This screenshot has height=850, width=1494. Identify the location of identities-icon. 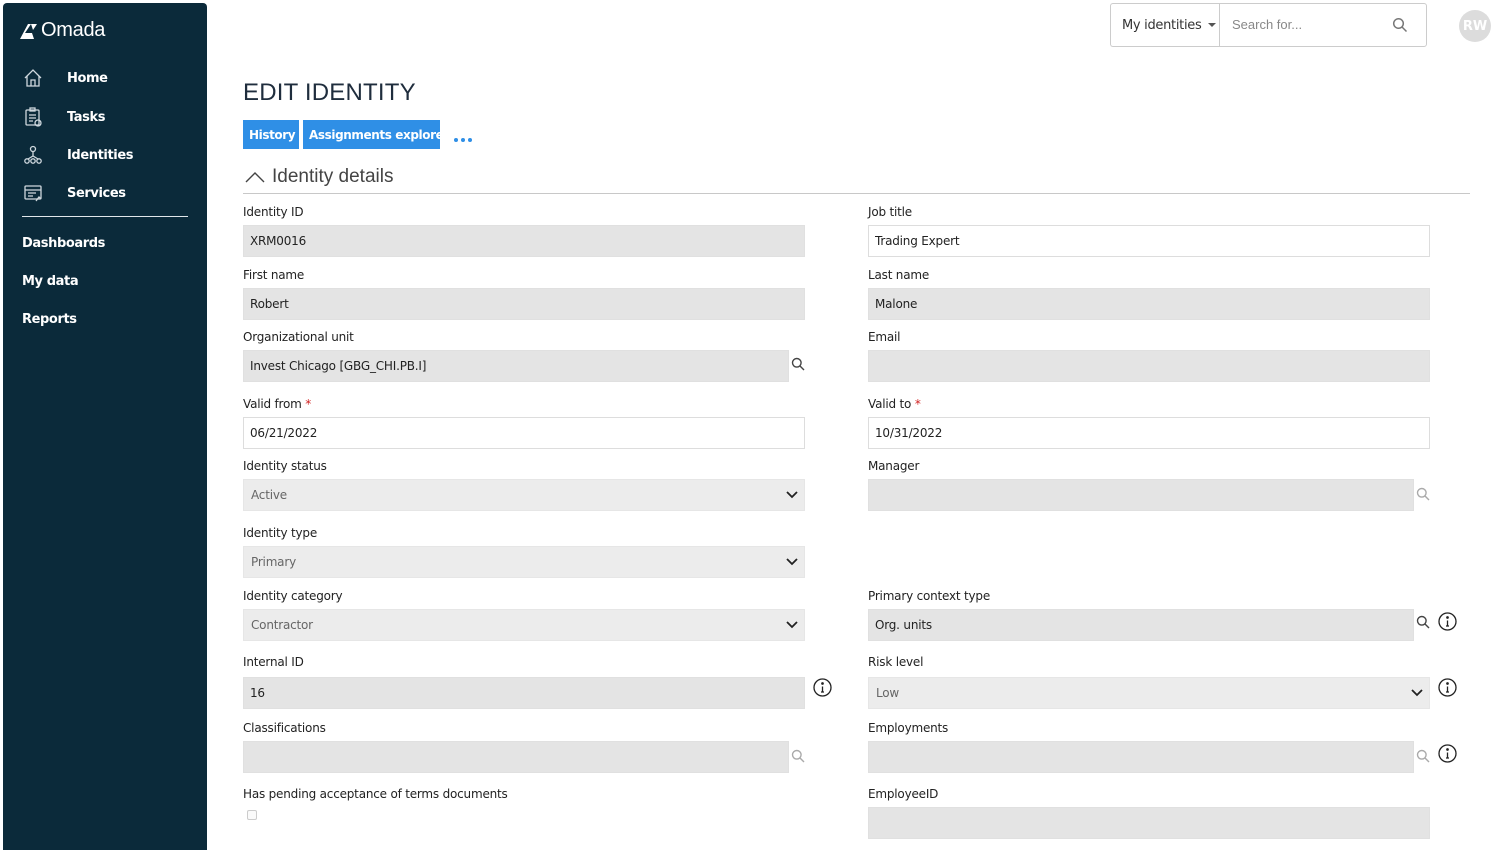
(33, 155).